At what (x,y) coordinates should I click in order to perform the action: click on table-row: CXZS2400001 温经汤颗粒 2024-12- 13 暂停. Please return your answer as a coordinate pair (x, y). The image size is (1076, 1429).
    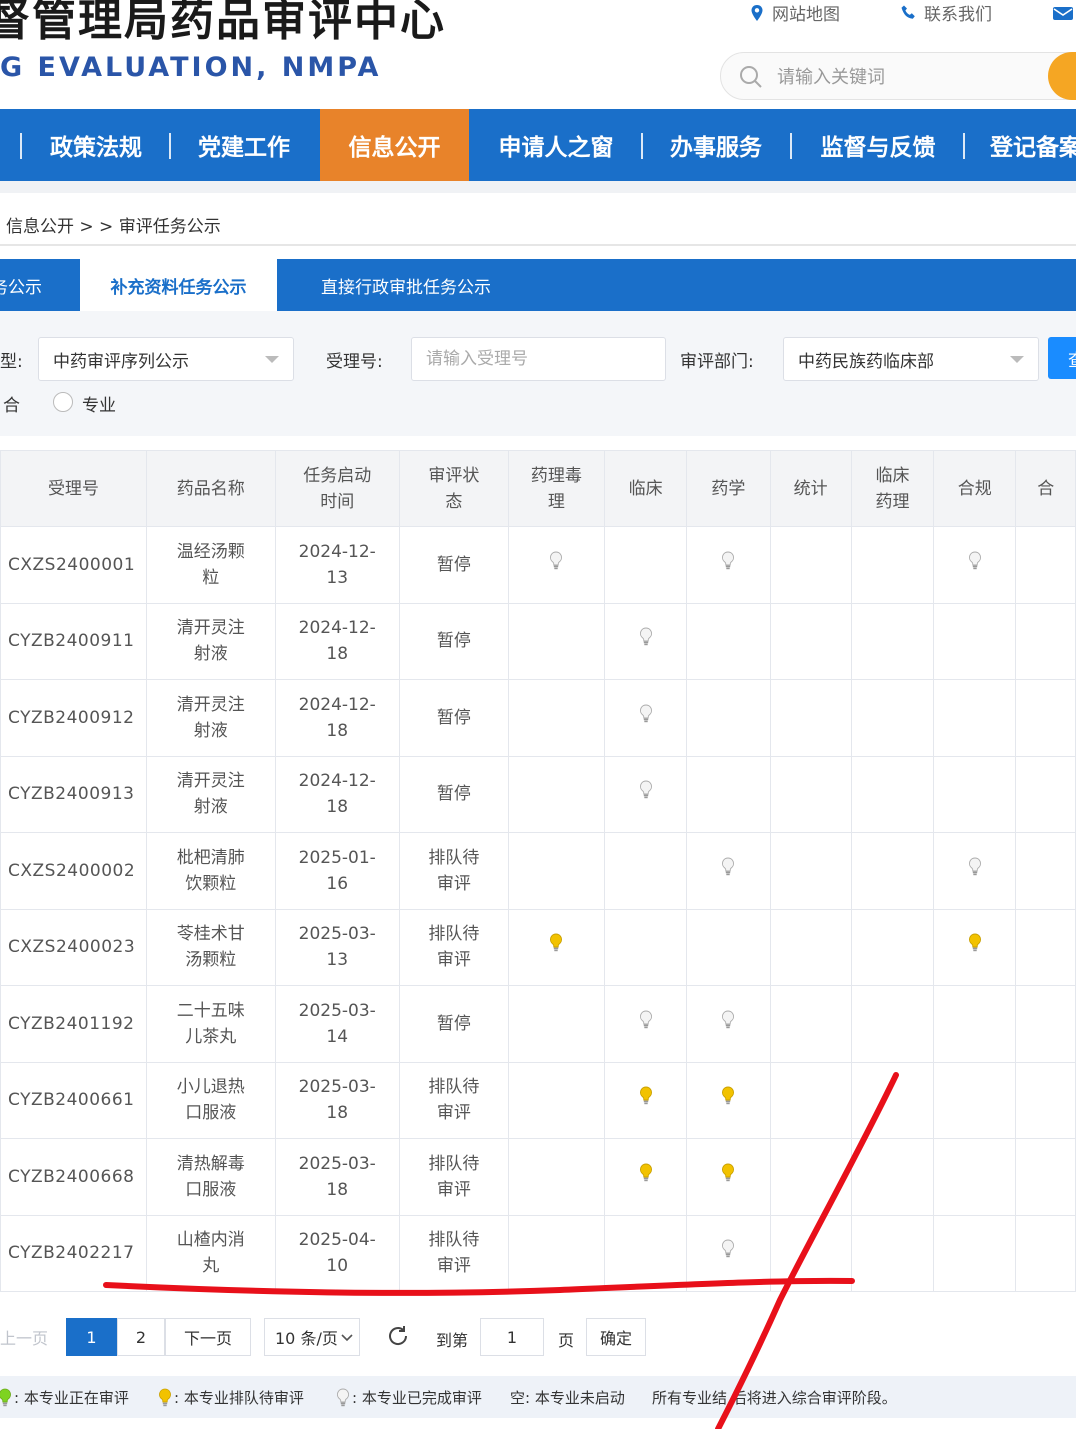
    Looking at the image, I should click on (538, 565).